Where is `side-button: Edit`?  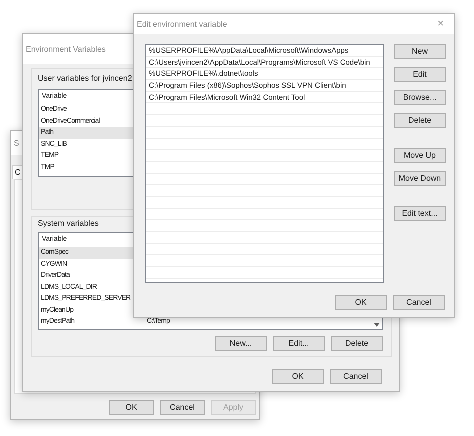
side-button: Edit is located at coordinates (420, 74).